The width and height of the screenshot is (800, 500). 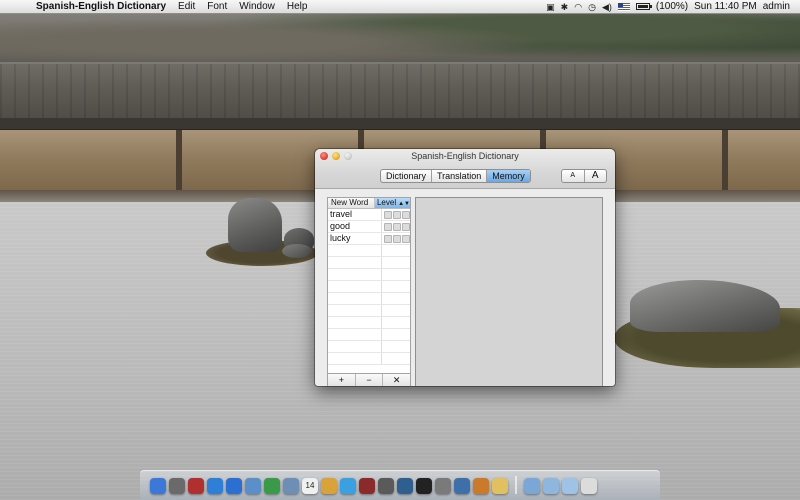 I want to click on time-machine-icon: ◷, so click(x=592, y=7).